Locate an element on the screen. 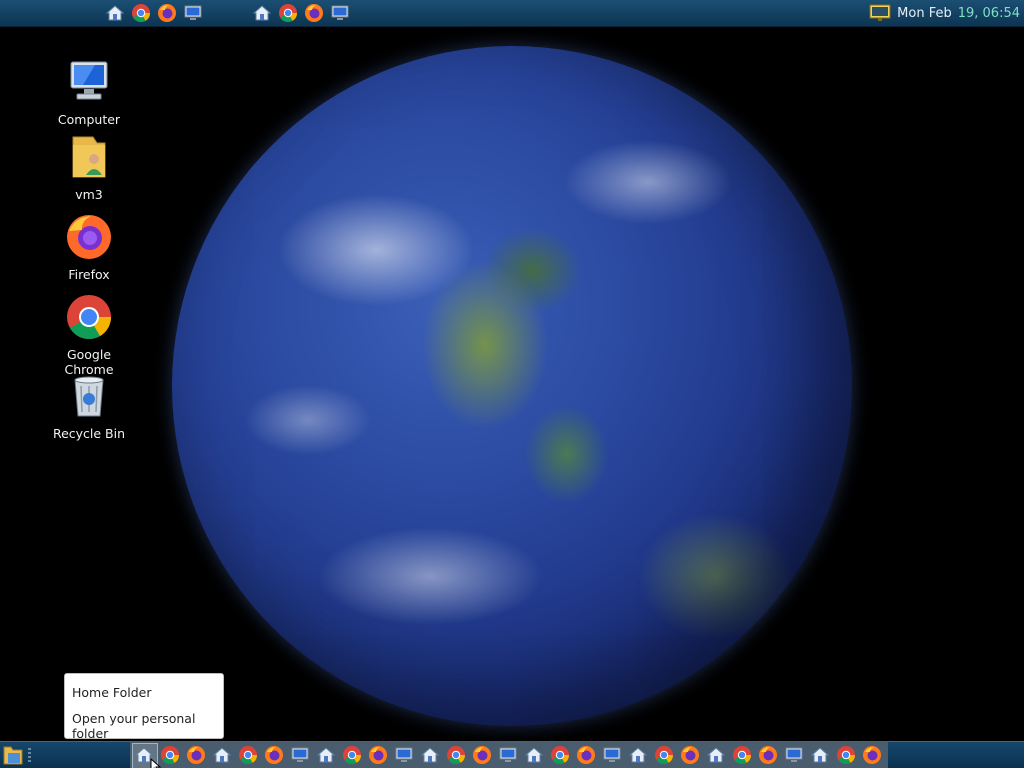 The height and width of the screenshot is (768, 1024). desktop-icon-computer: Computer is located at coordinates (89, 91).